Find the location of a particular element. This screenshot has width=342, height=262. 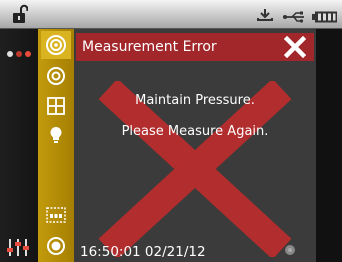

more-dots-icon is located at coordinates (19, 52).